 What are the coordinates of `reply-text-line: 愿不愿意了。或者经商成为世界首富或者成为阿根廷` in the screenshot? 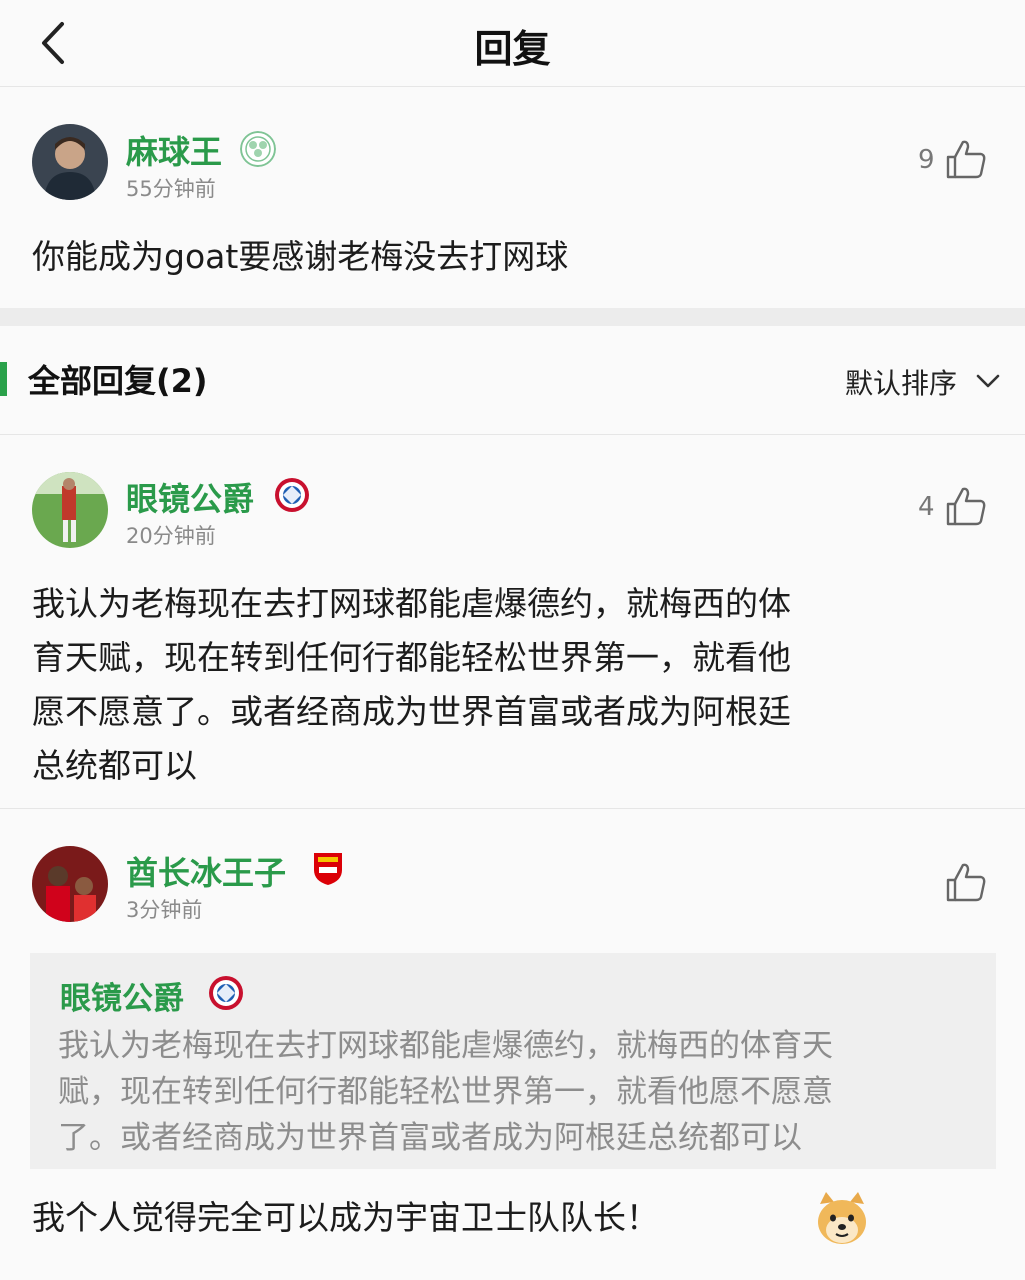 It's located at (411, 711).